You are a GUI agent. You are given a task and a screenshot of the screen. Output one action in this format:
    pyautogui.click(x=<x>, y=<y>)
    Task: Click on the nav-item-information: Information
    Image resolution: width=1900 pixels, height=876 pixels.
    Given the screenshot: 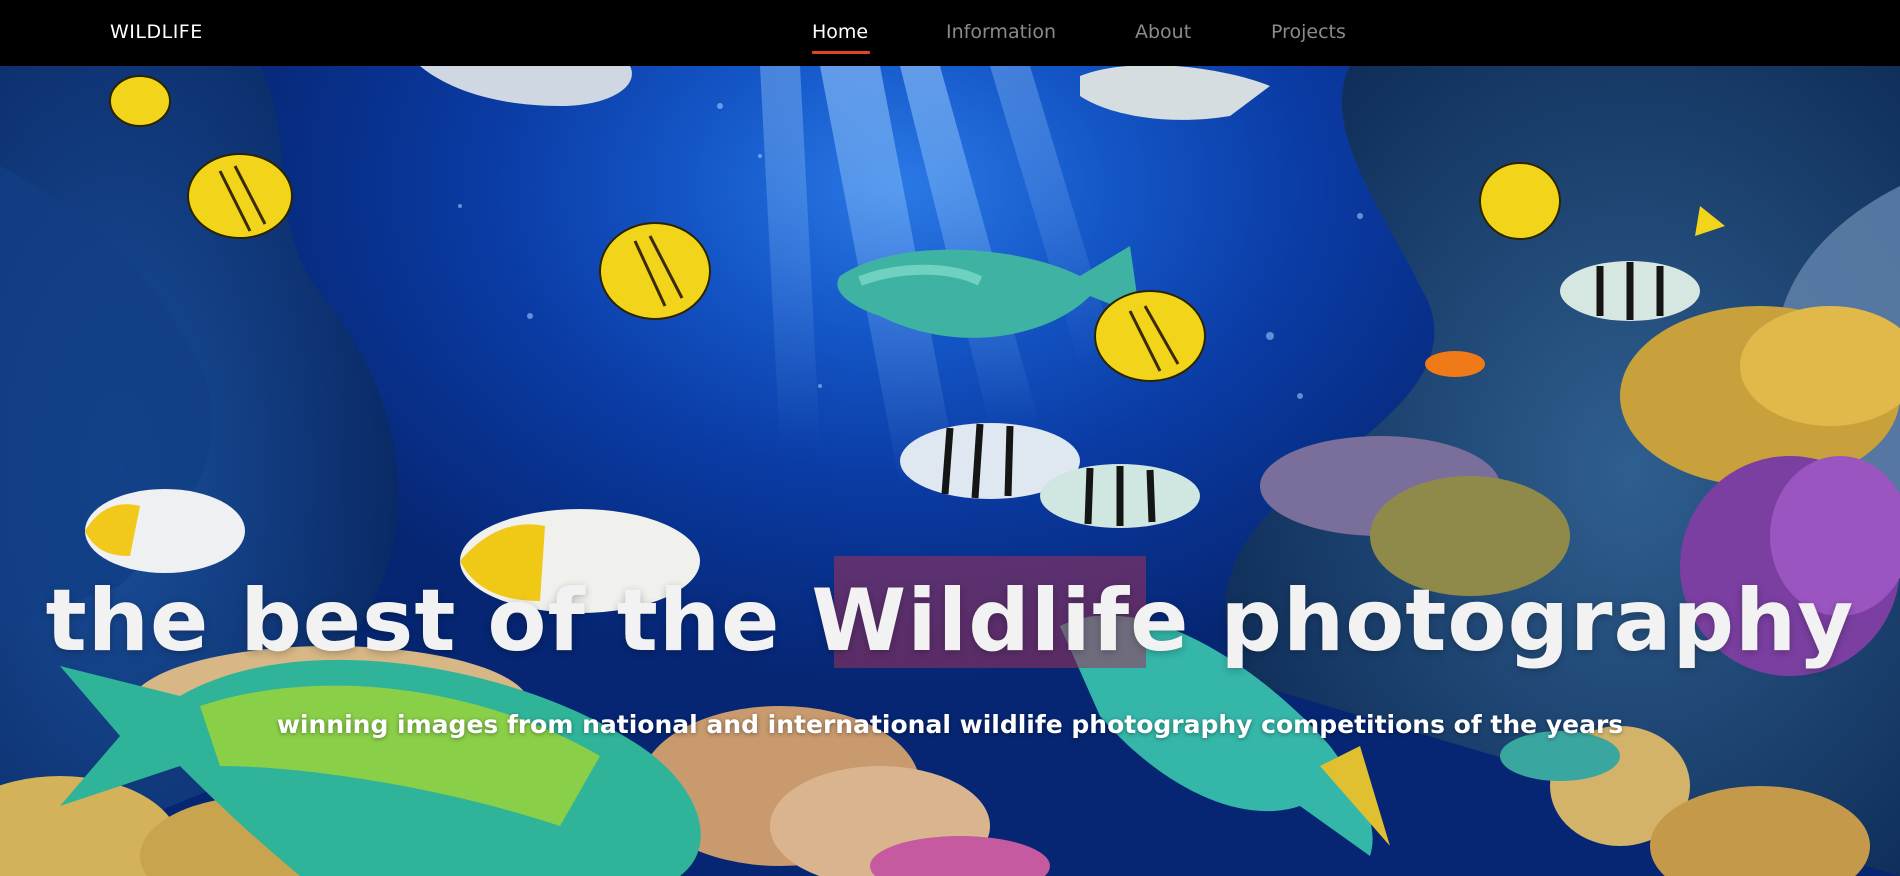 What is the action you would take?
    pyautogui.click(x=1001, y=32)
    